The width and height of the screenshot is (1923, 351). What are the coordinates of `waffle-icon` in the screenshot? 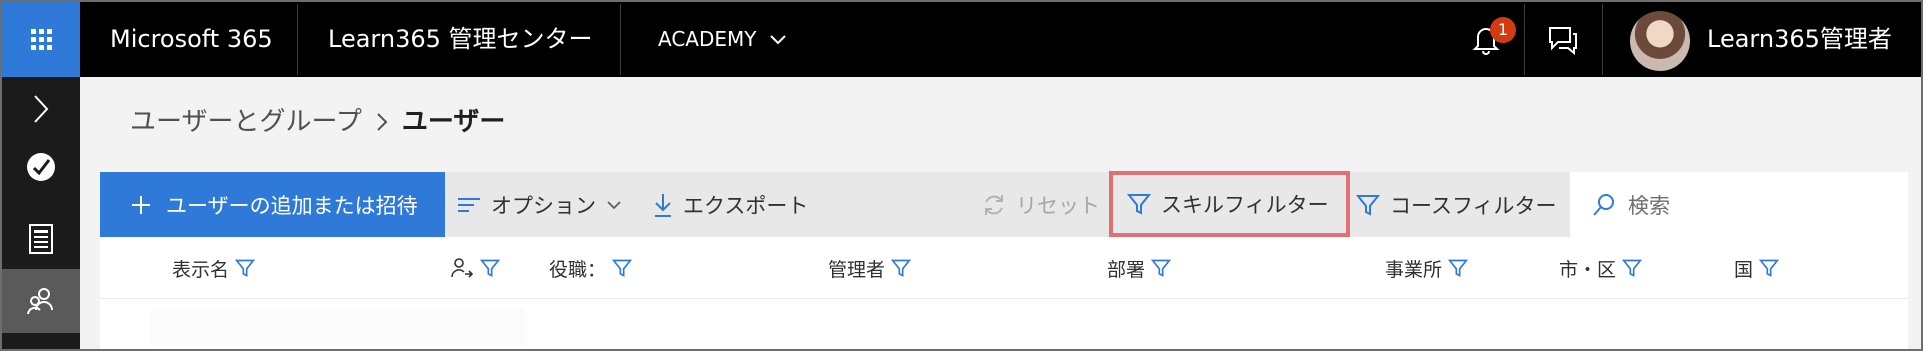 It's located at (41, 39).